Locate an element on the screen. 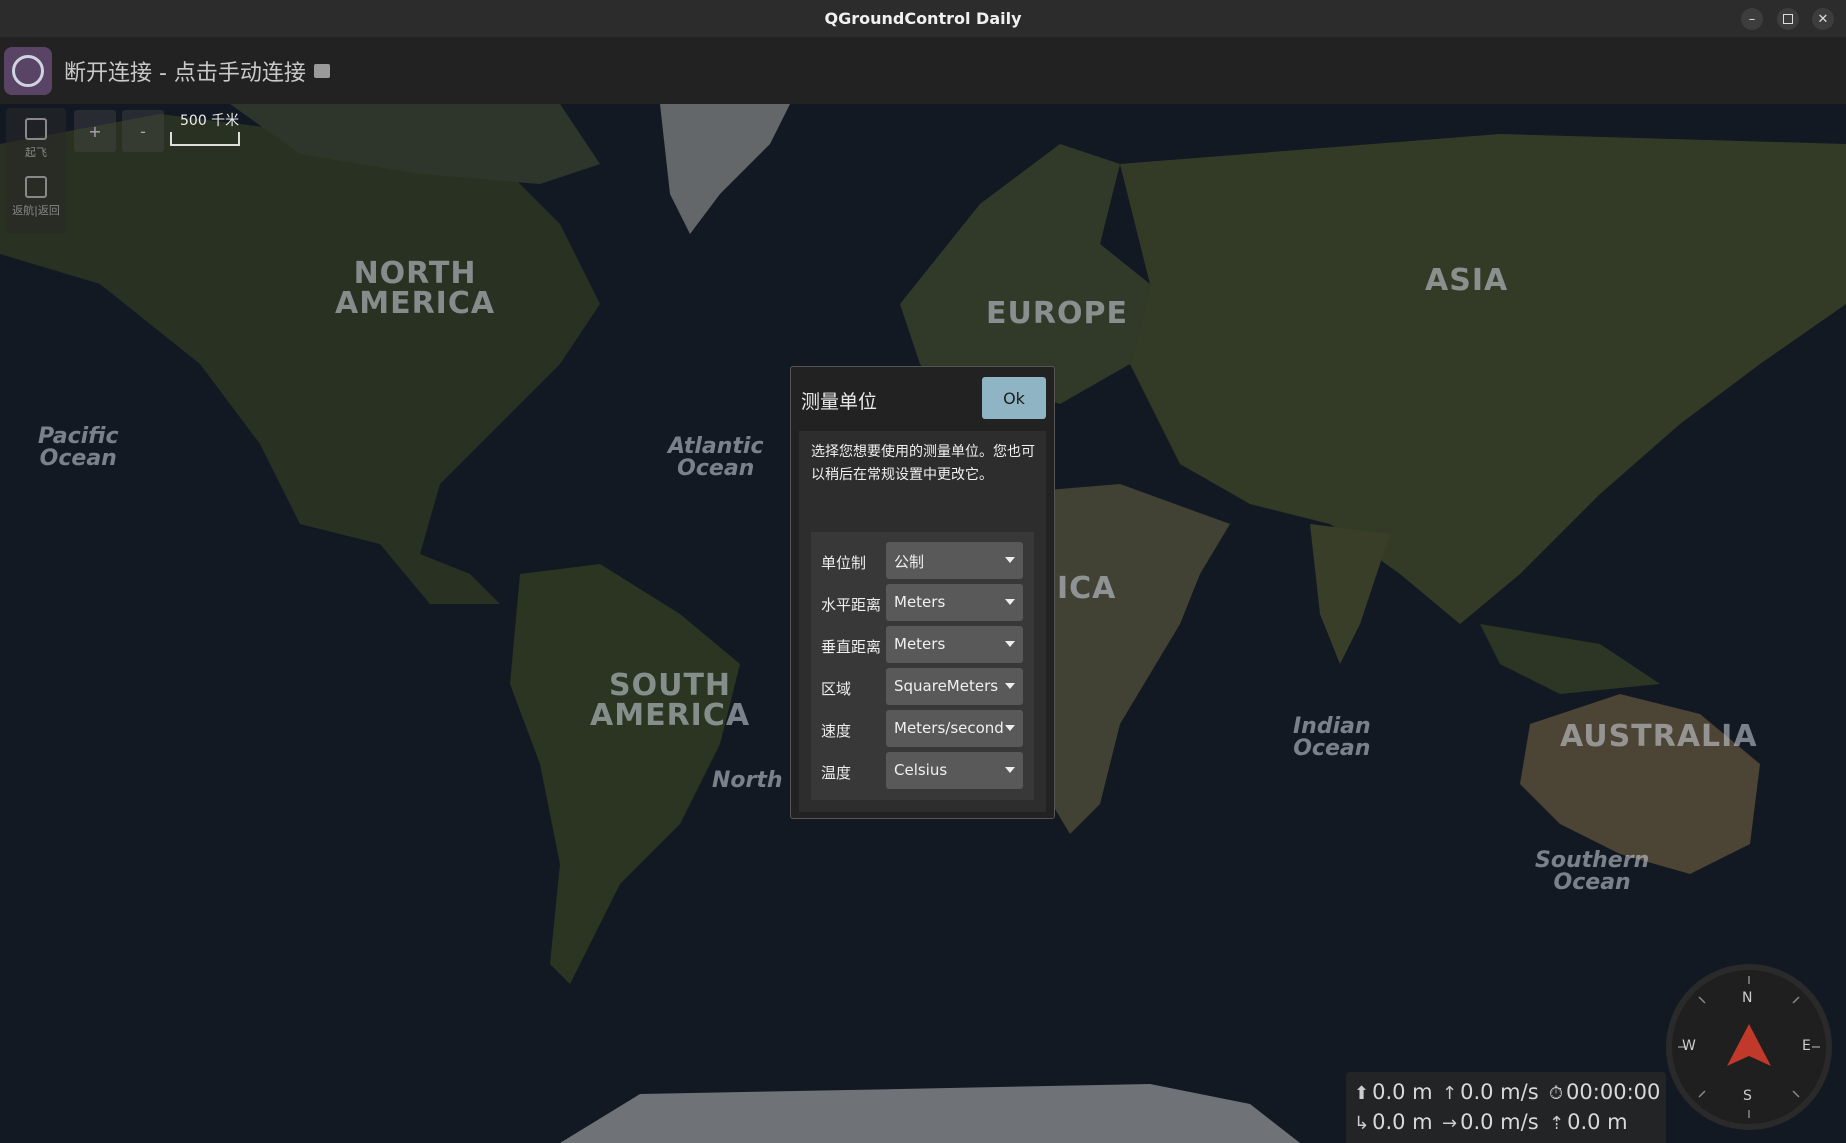 The width and height of the screenshot is (1846, 1143). horizontal-distance-label: 水平距离 is located at coordinates (851, 605).